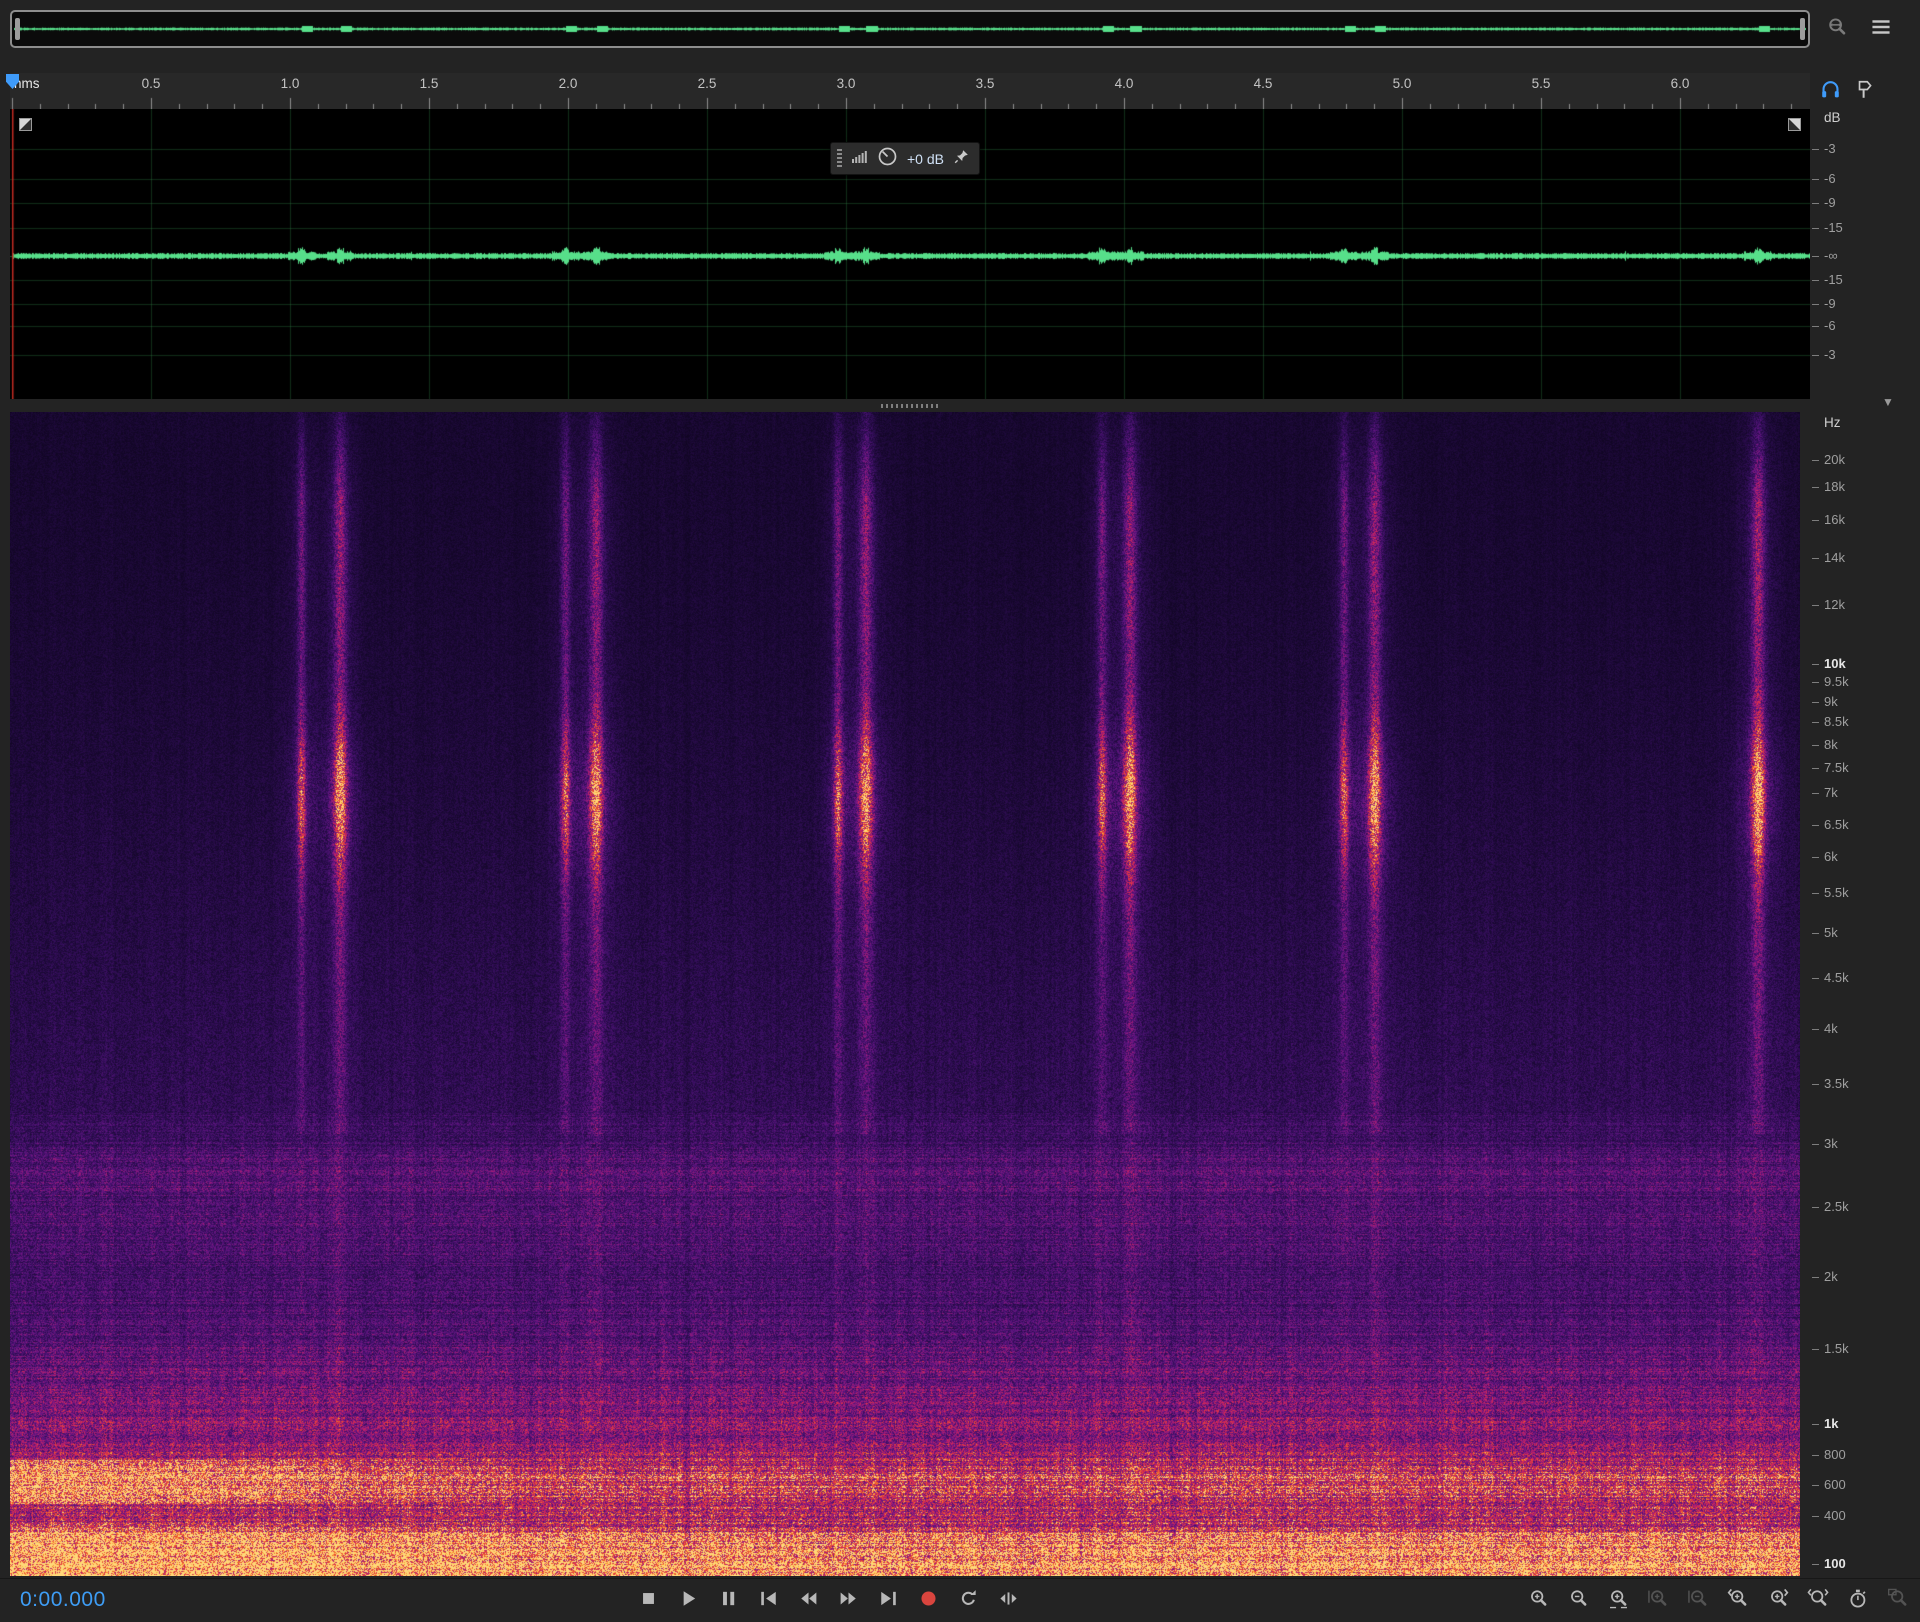 Image resolution: width=1920 pixels, height=1622 pixels. What do you see at coordinates (859, 158) in the screenshot?
I see `hud-levels-icon` at bounding box center [859, 158].